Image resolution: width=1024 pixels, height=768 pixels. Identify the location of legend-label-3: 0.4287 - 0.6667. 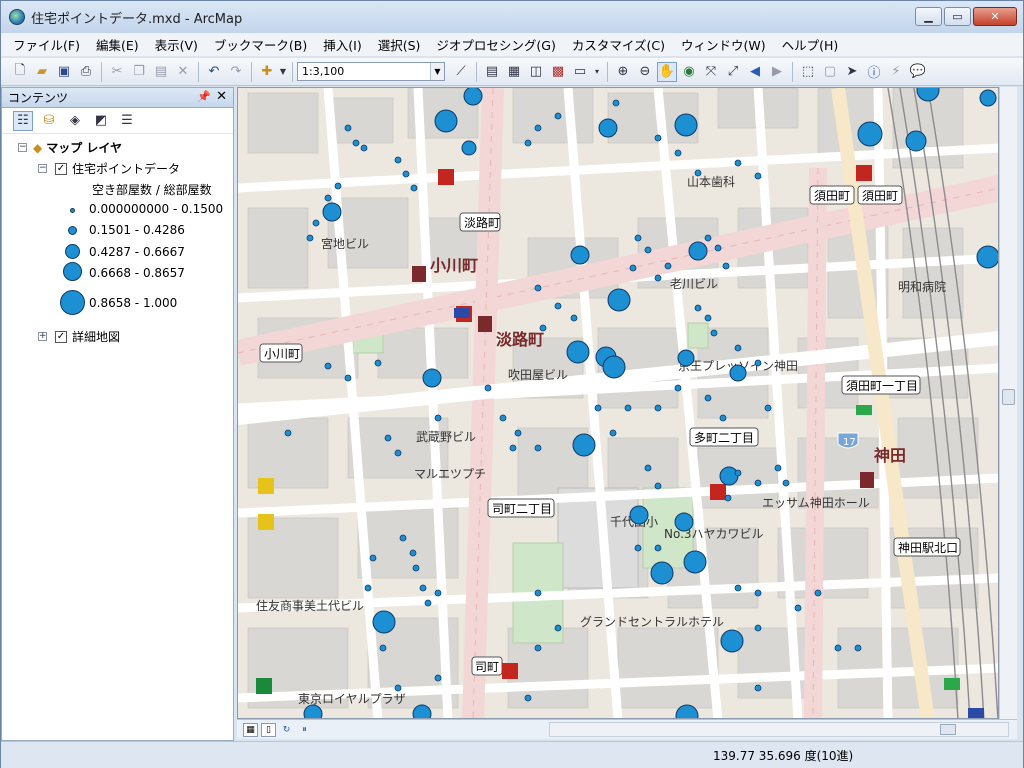
(137, 252).